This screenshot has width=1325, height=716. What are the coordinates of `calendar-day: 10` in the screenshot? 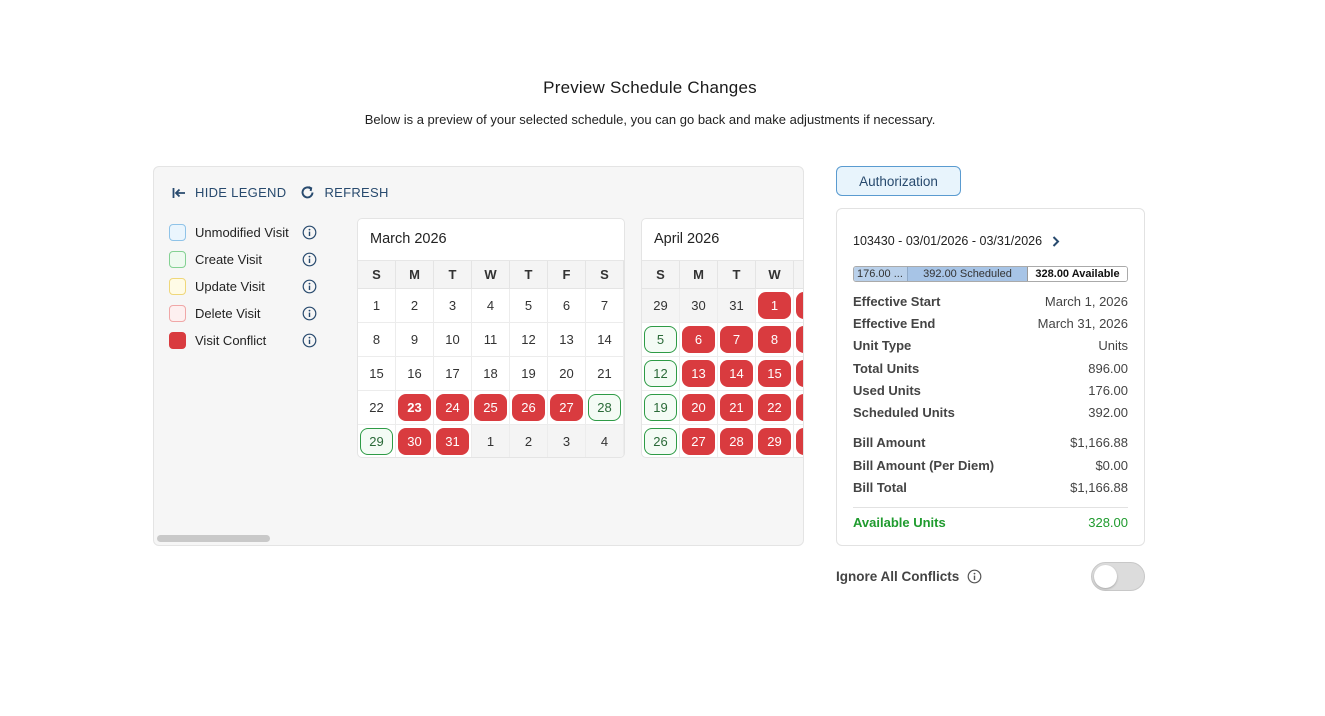 It's located at (452, 339).